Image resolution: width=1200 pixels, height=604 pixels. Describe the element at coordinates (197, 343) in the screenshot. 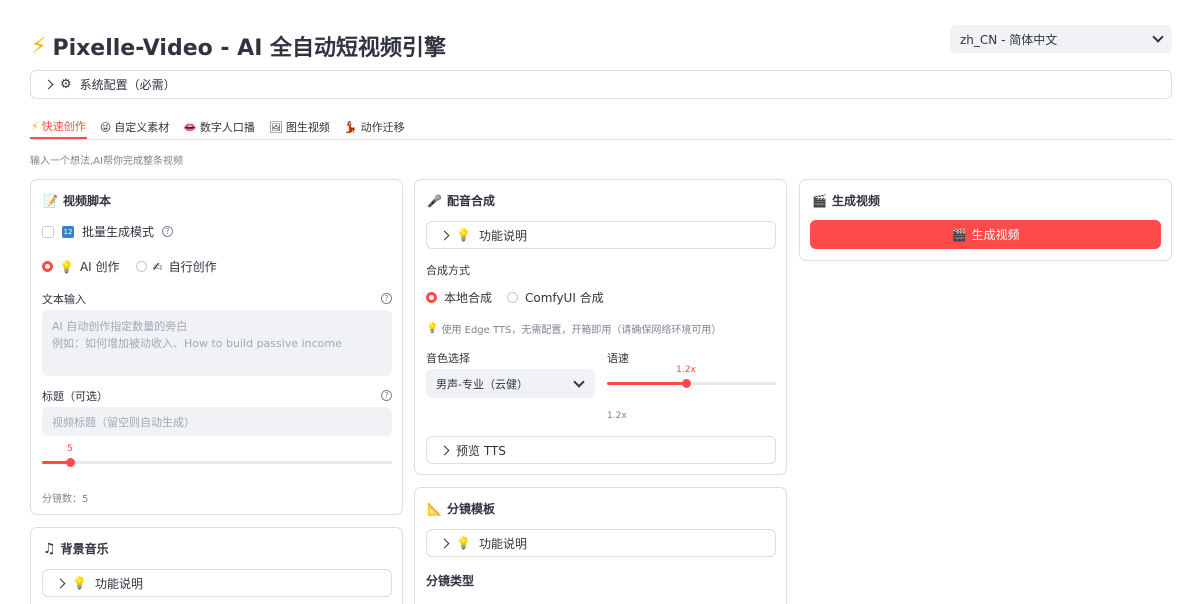

I see `textarea-placeholder-line2: 例如：如何增加被动收入、How to build passive income` at that location.